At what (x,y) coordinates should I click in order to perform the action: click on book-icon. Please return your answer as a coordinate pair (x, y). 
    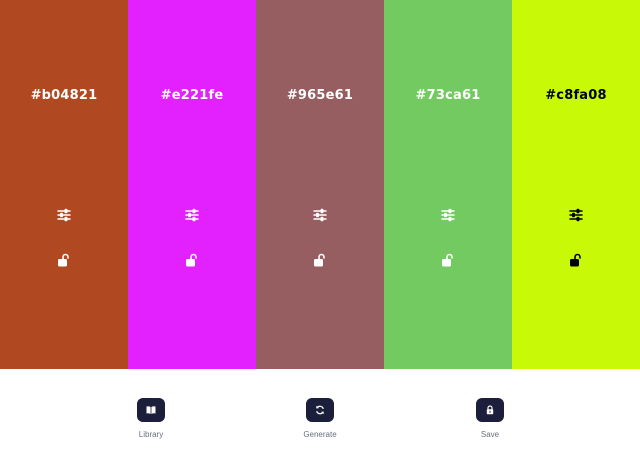
    Looking at the image, I should click on (151, 410).